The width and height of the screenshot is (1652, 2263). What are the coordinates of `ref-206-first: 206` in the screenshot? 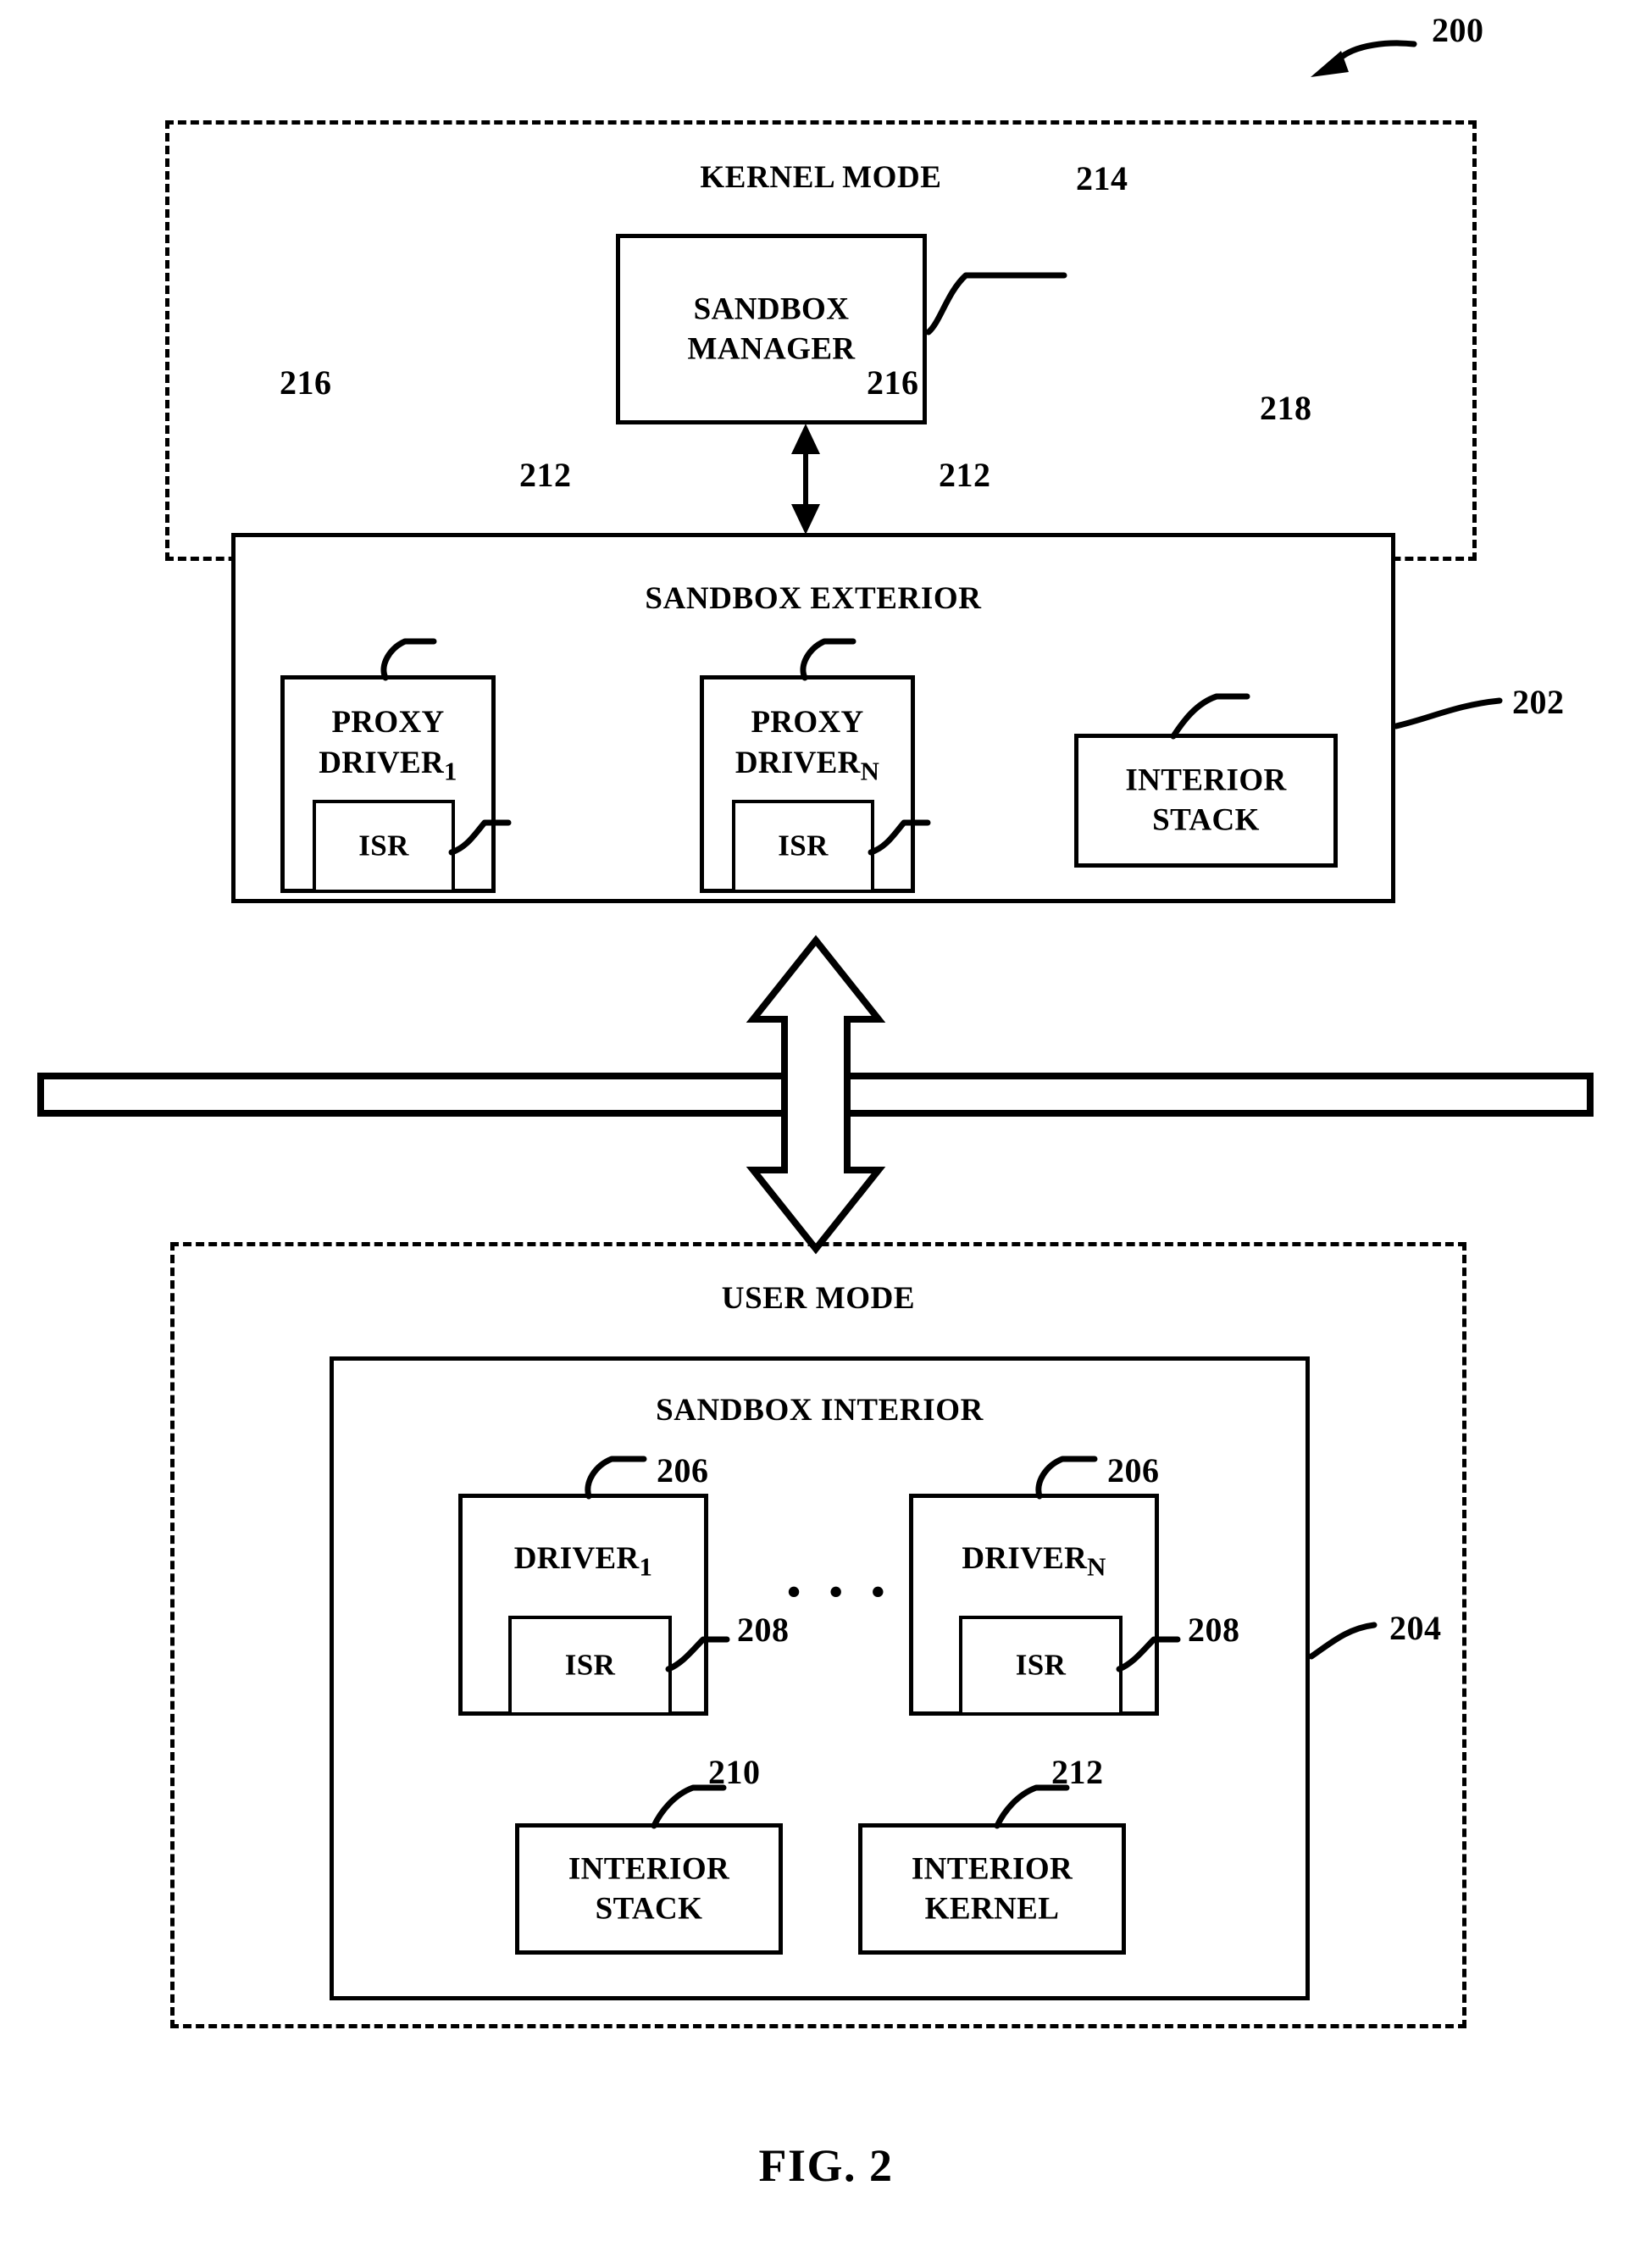 It's located at (683, 1470).